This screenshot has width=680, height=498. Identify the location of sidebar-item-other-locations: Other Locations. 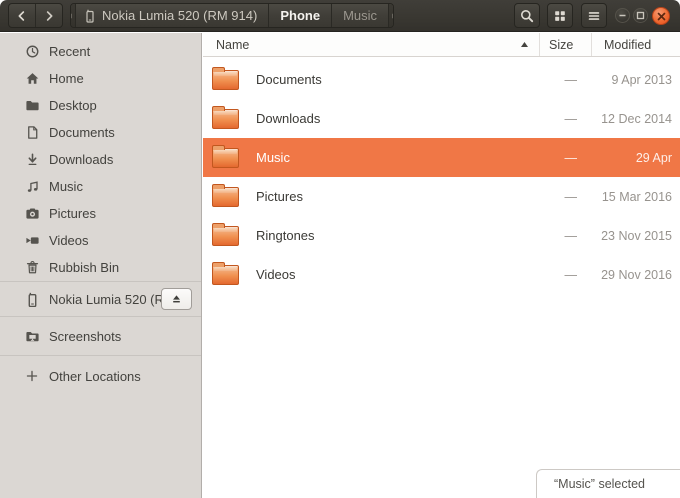
(100, 373).